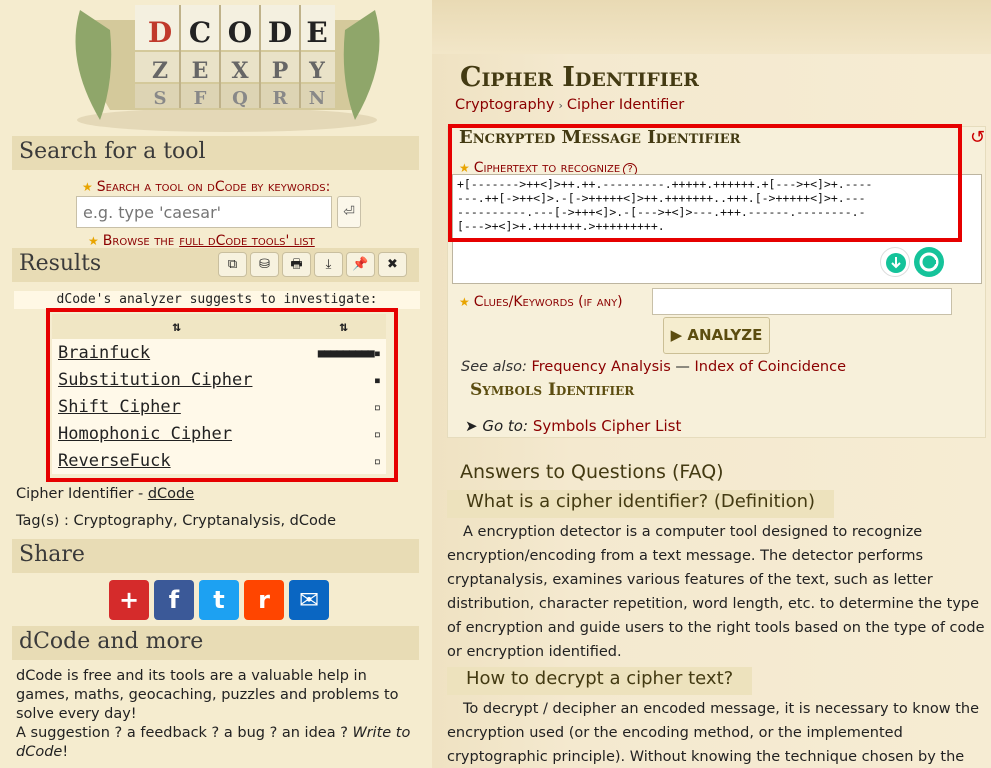 The width and height of the screenshot is (991, 768). Describe the element at coordinates (281, 98) in the screenshot. I see `logo-letter: R` at that location.